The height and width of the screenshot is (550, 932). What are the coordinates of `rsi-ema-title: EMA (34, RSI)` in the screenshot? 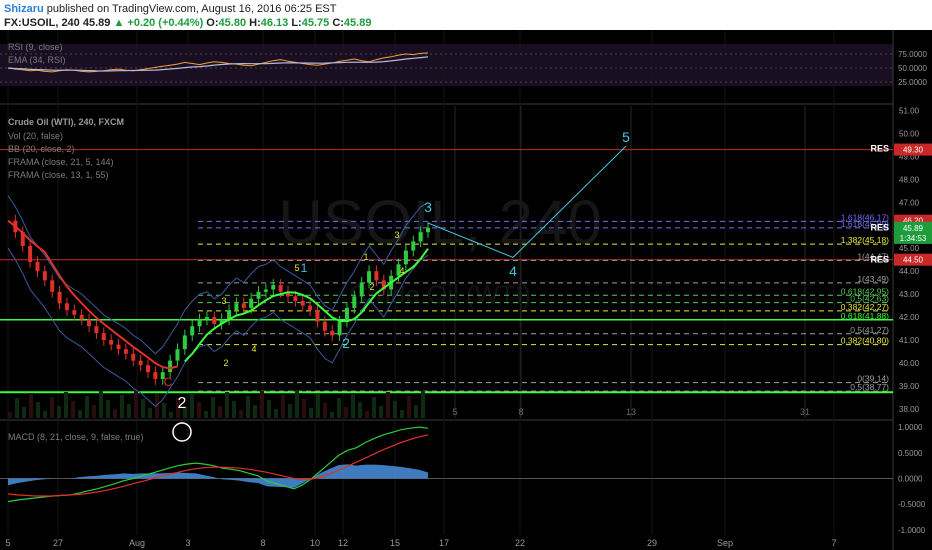 It's located at (37, 60).